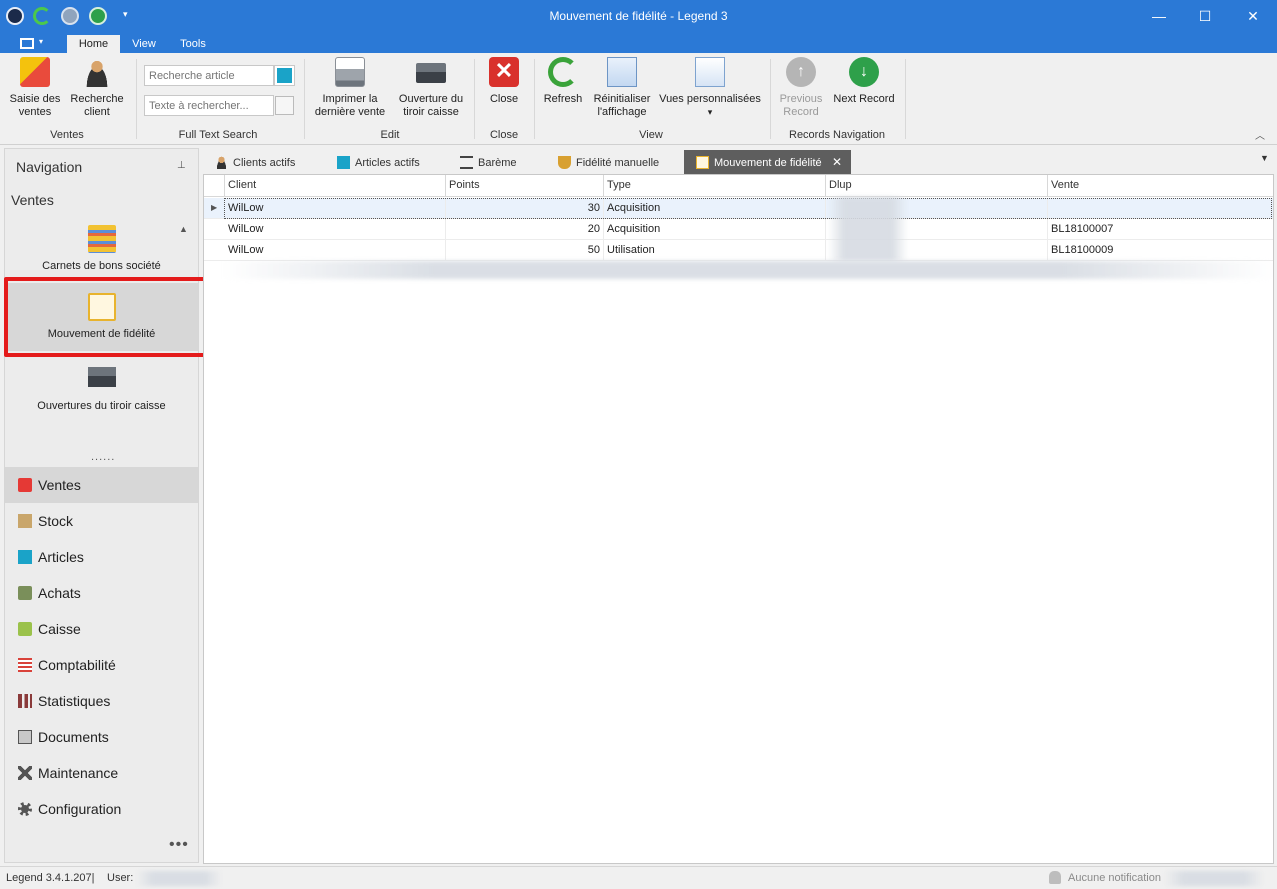 The width and height of the screenshot is (1277, 889). Describe the element at coordinates (508, 162) in the screenshot. I see `tab-bareme: Barème` at that location.